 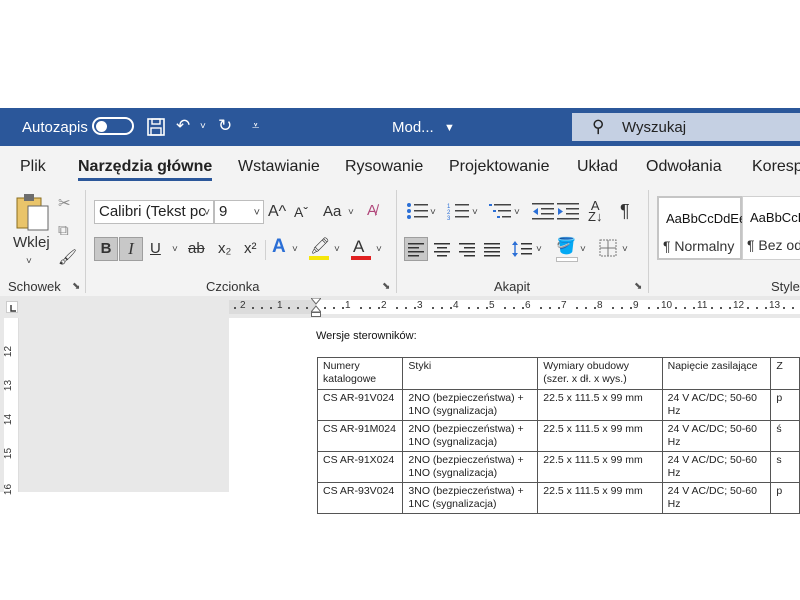 What do you see at coordinates (566, 247) in the screenshot?
I see `shading-icon: 🪣` at bounding box center [566, 247].